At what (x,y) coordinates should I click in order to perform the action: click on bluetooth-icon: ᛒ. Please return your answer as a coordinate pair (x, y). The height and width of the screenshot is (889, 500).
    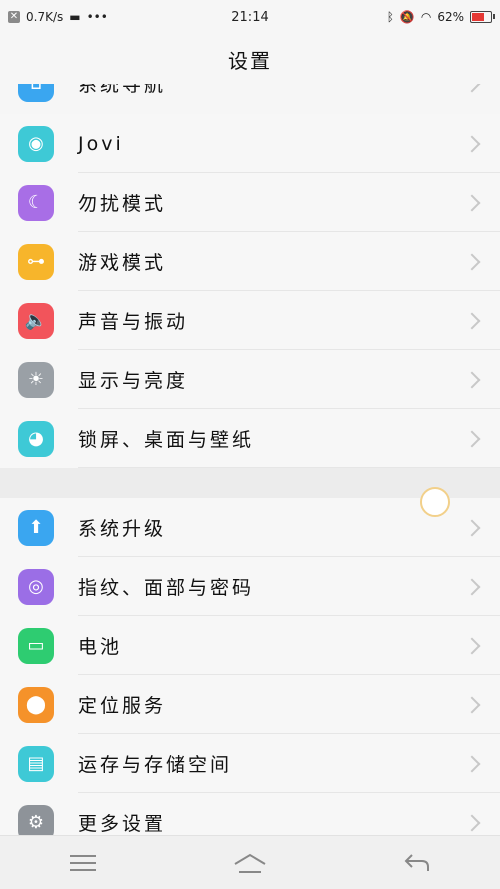
    Looking at the image, I should click on (390, 17).